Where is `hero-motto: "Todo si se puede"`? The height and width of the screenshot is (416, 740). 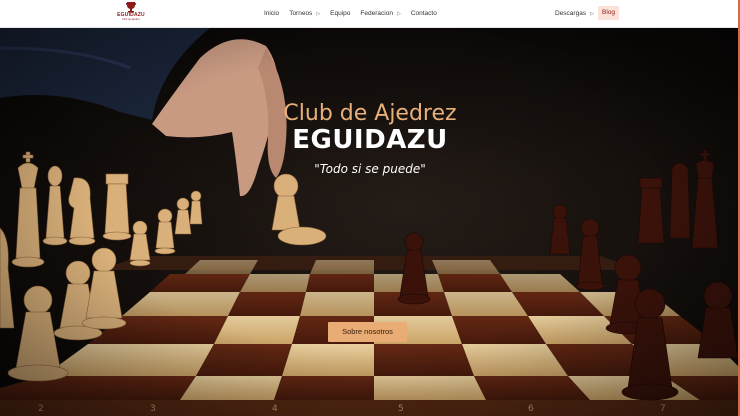 hero-motto: "Todo si se puede" is located at coordinates (370, 169).